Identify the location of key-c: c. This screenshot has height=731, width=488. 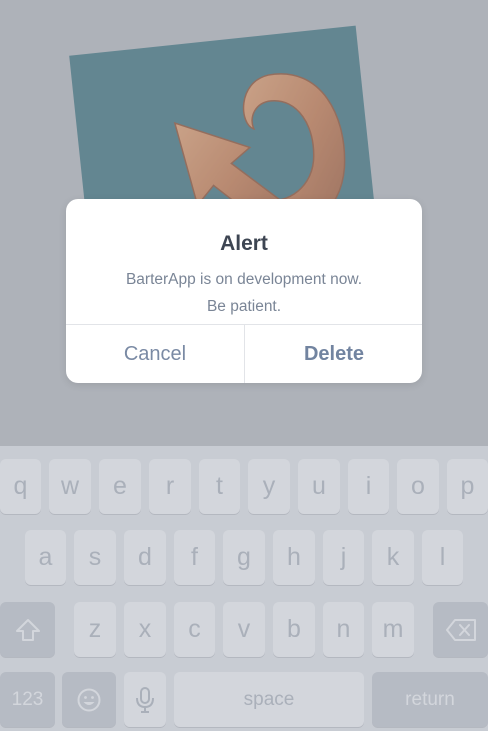
(194, 629).